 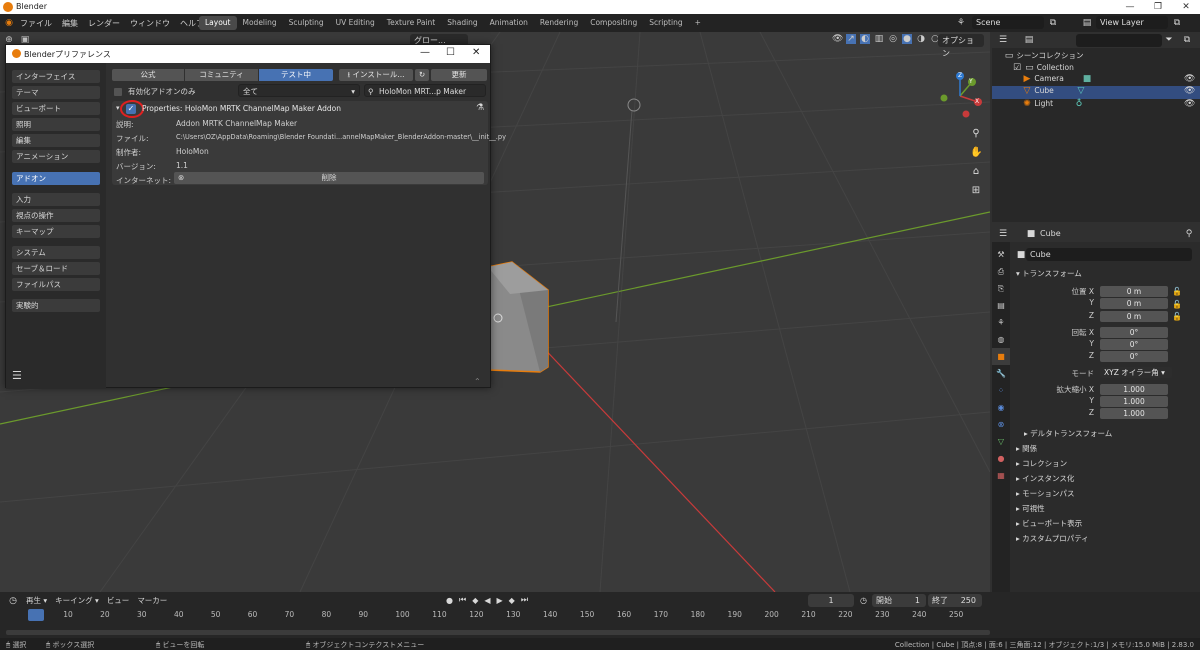 I want to click on scene-field: Scene, so click(x=1008, y=22).